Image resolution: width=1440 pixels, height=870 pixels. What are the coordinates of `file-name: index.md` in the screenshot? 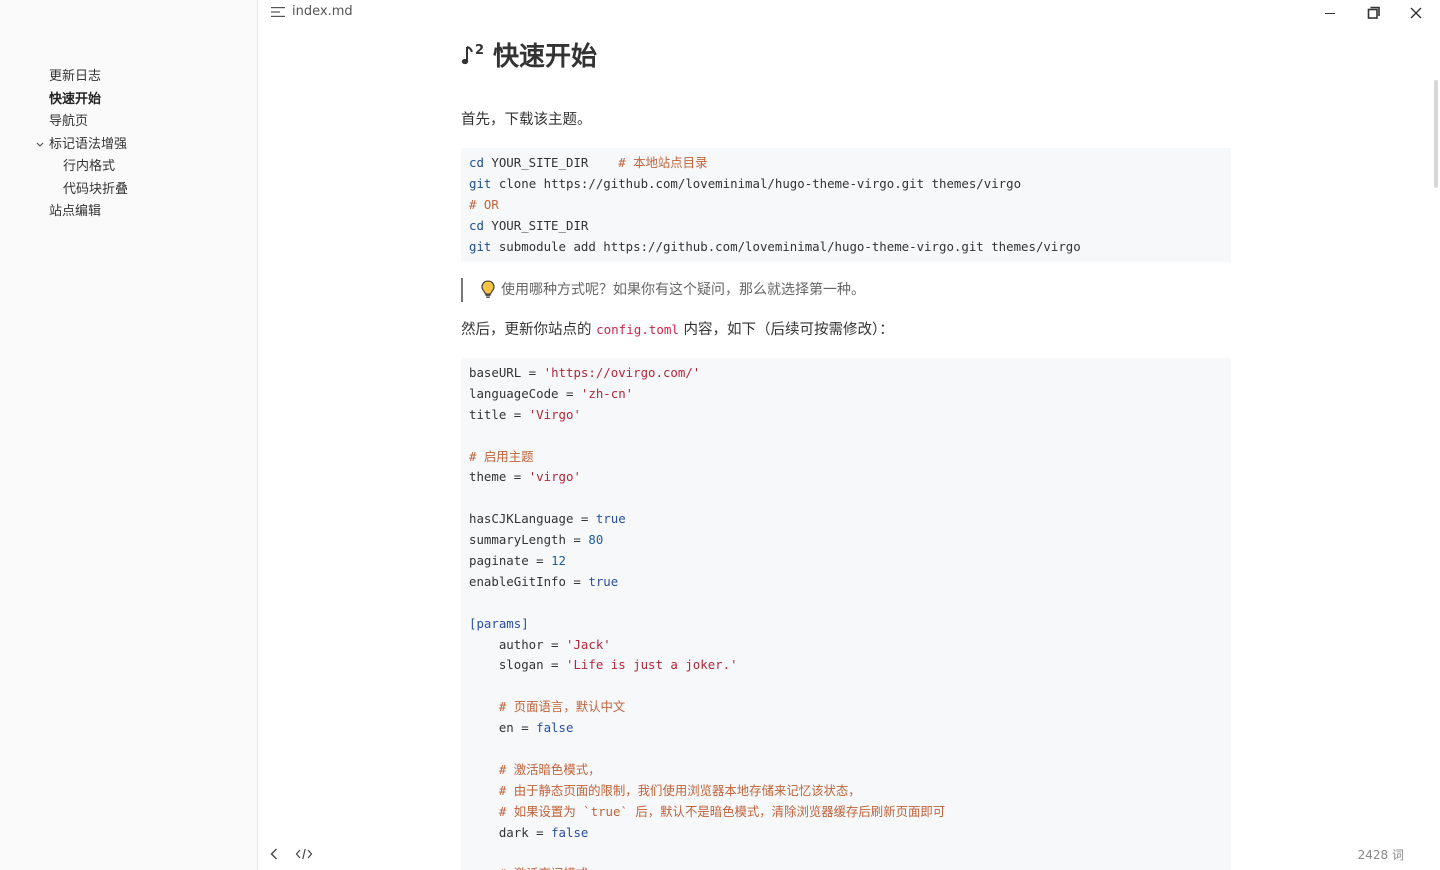 It's located at (322, 11).